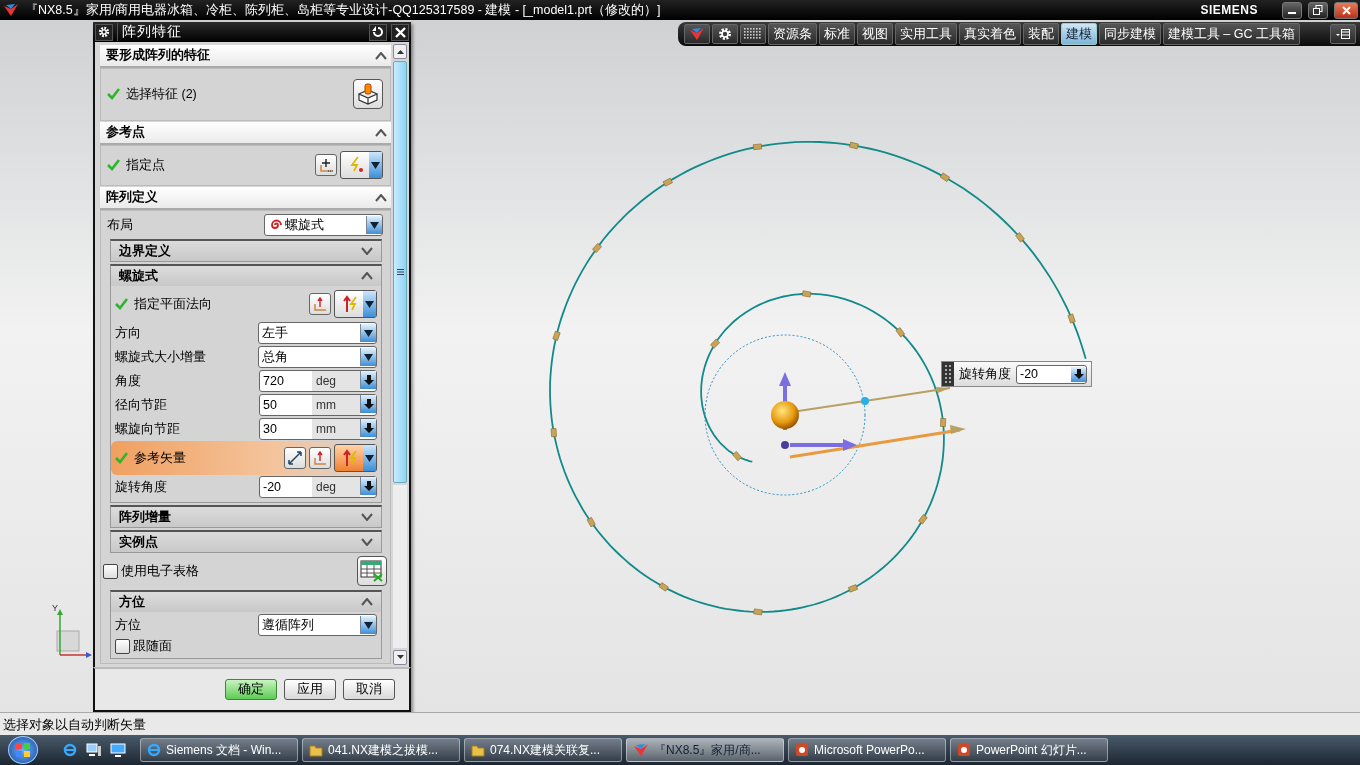  What do you see at coordinates (145, 251) in the screenshot?
I see `group-title: 边界定义` at bounding box center [145, 251].